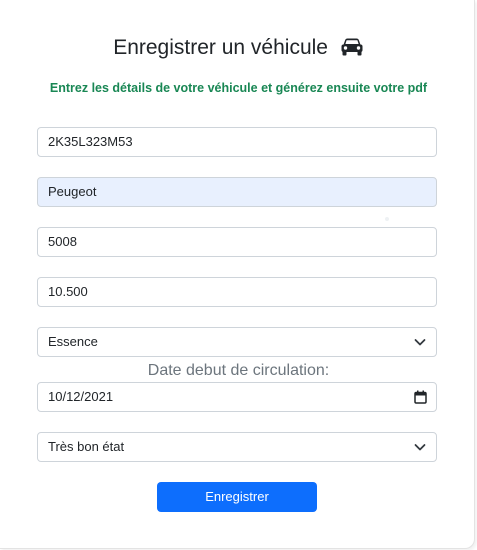 The image size is (477, 550). I want to click on page-title: Enregistrer un véhicule, so click(238, 48).